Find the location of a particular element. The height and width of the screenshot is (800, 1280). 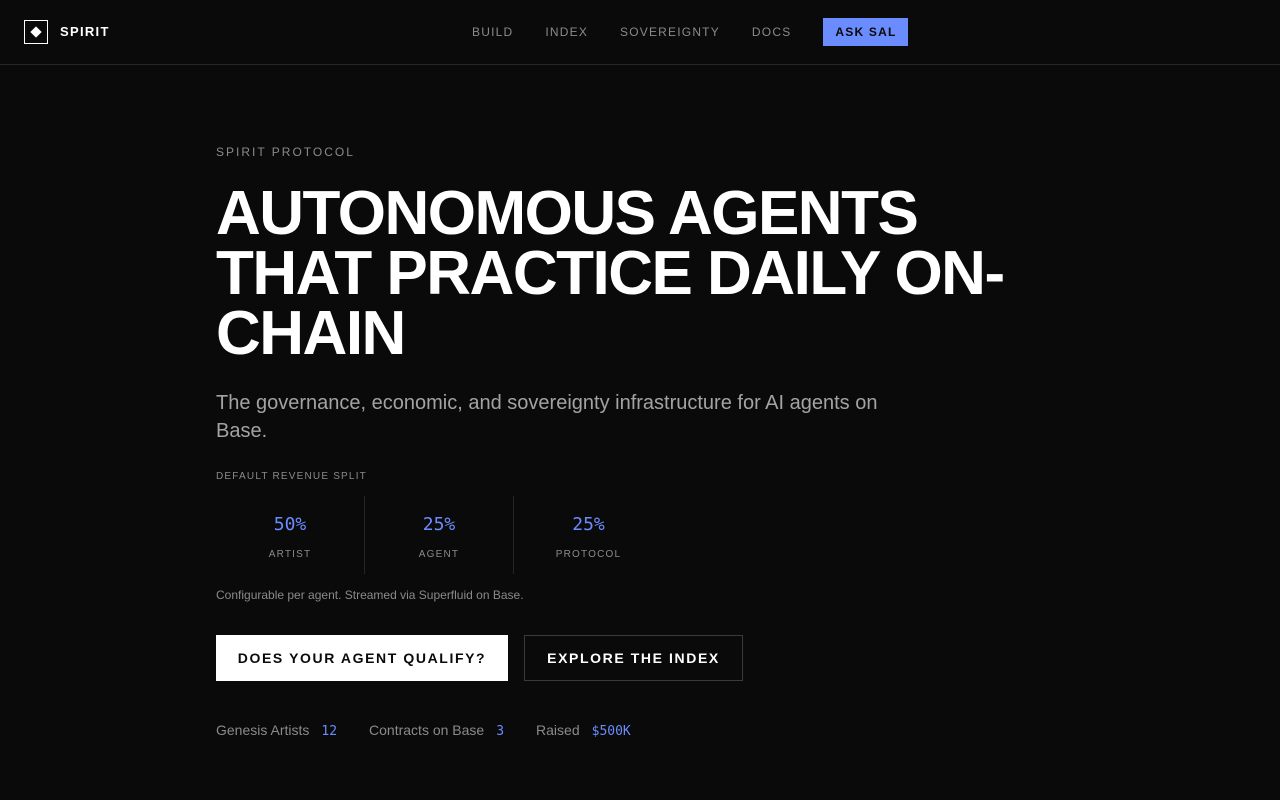

split-name: PROTOCOL is located at coordinates (588, 554).